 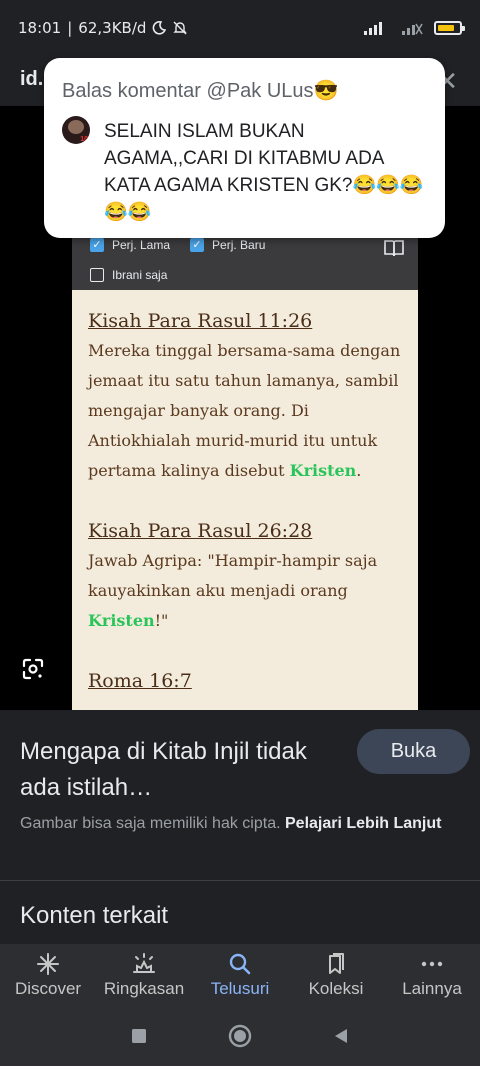 I want to click on nav-lainnya: Lainnya, so click(x=432, y=975).